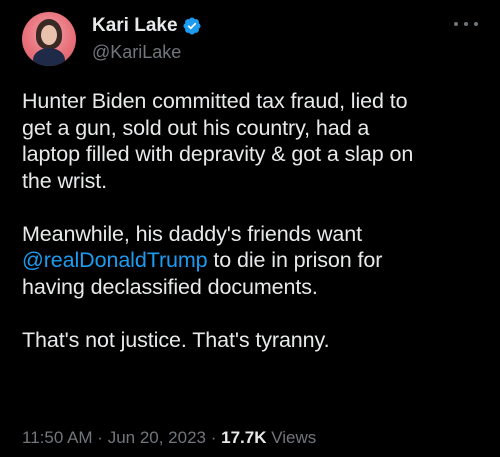 The height and width of the screenshot is (457, 500). What do you see at coordinates (252, 39) in the screenshot?
I see `tweet-header: Kari Lake @KariLake` at bounding box center [252, 39].